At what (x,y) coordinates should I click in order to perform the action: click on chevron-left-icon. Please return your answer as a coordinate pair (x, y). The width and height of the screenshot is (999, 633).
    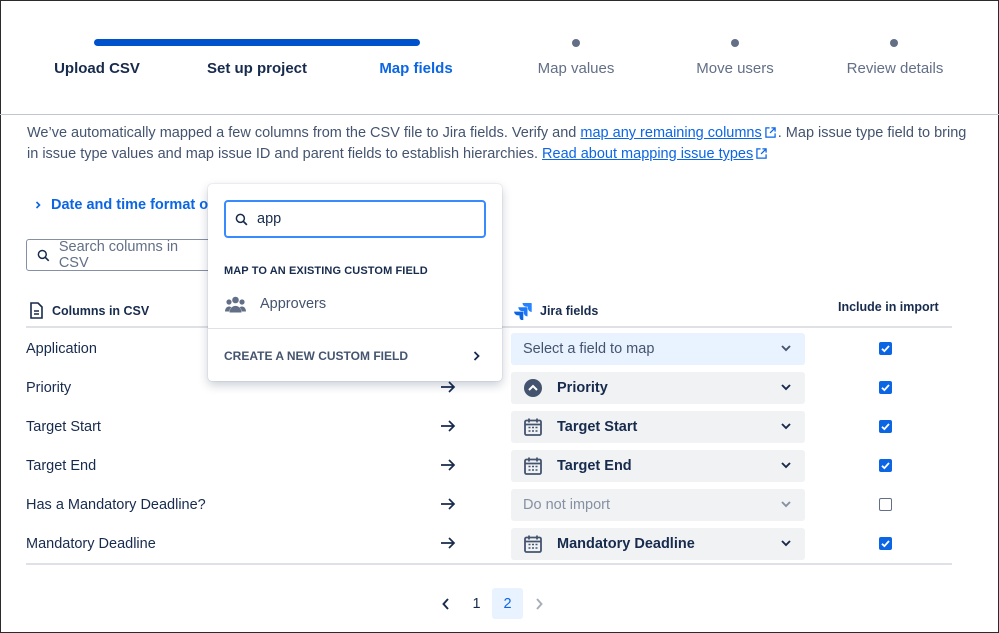
    Looking at the image, I should click on (445, 603).